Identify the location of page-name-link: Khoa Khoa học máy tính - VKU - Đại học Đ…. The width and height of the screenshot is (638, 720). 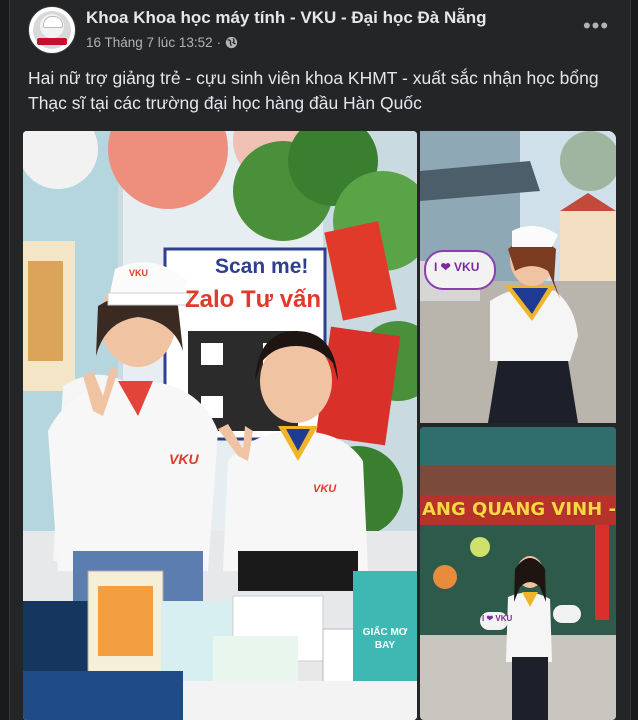
(286, 18).